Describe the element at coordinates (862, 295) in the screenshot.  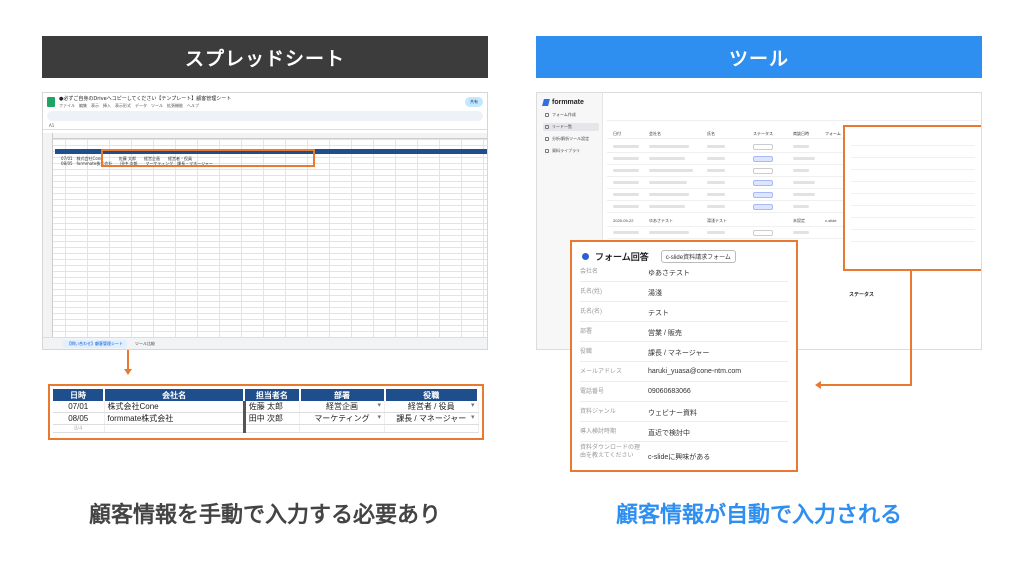
I see `status-title: ステータス` at that location.